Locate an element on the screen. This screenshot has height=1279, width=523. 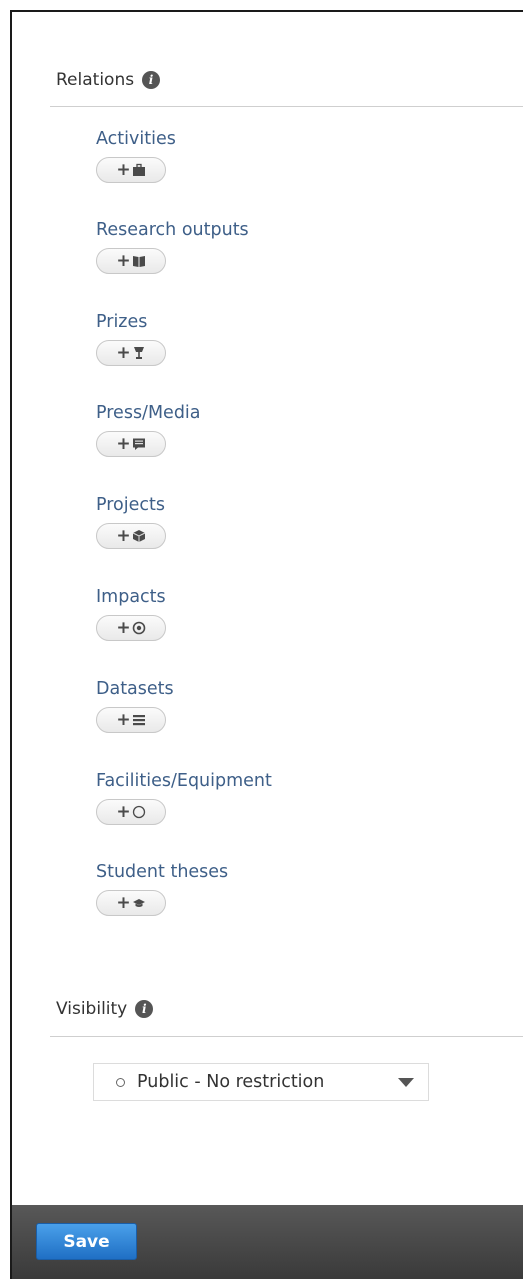
relations-title: Relations is located at coordinates (95, 80).